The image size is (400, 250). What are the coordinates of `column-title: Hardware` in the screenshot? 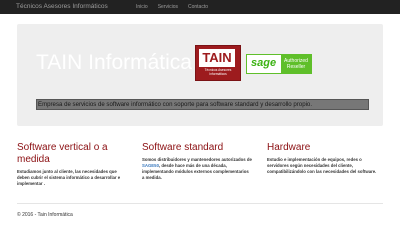 It's located at (289, 147).